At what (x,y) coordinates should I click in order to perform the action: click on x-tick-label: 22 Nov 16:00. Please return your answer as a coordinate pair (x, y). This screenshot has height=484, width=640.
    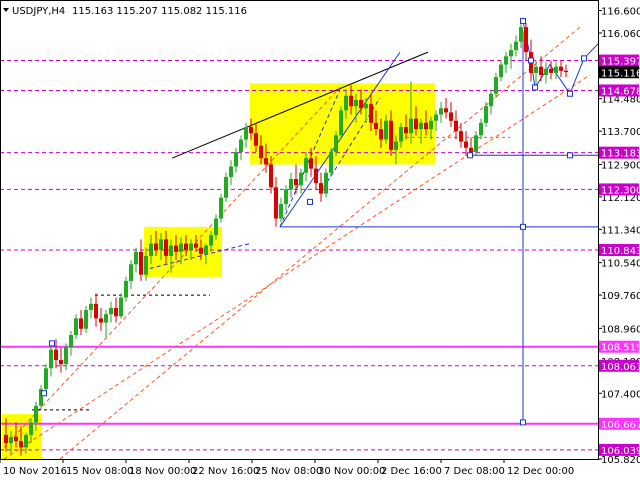
    Looking at the image, I should click on (225, 471).